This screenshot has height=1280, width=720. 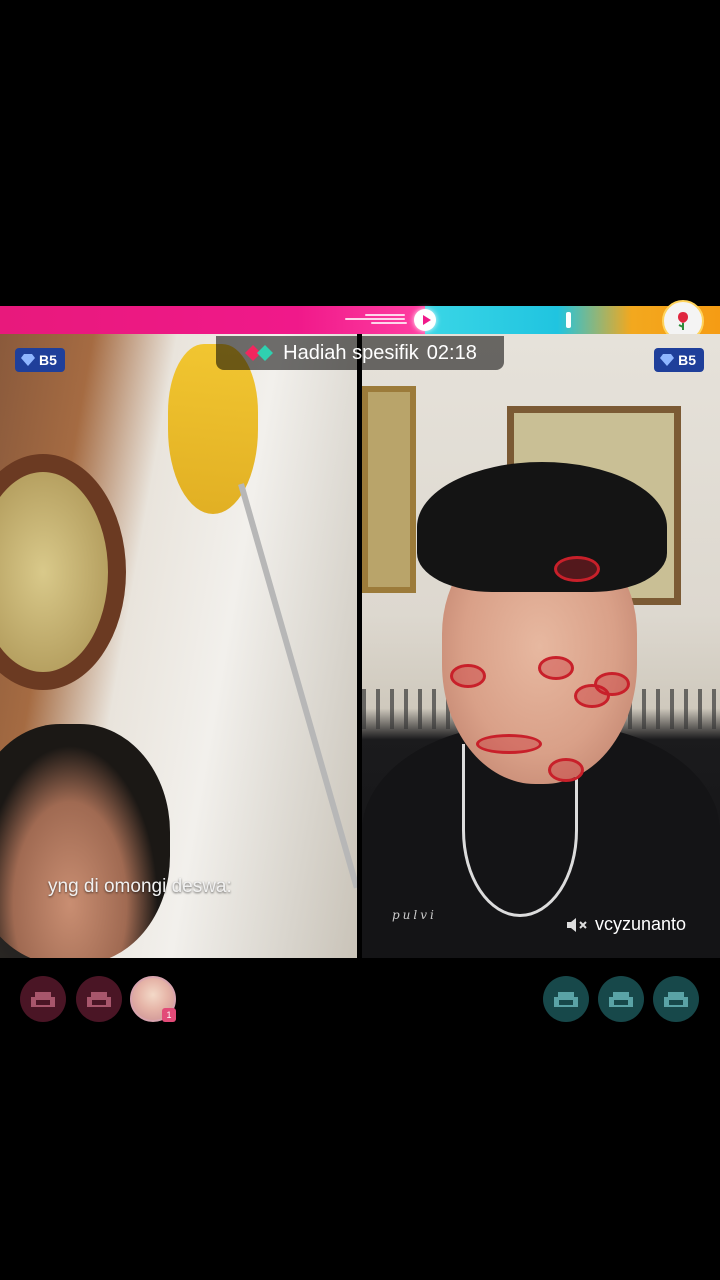 I want to click on guest-seats-row: 1, so click(x=360, y=1000).